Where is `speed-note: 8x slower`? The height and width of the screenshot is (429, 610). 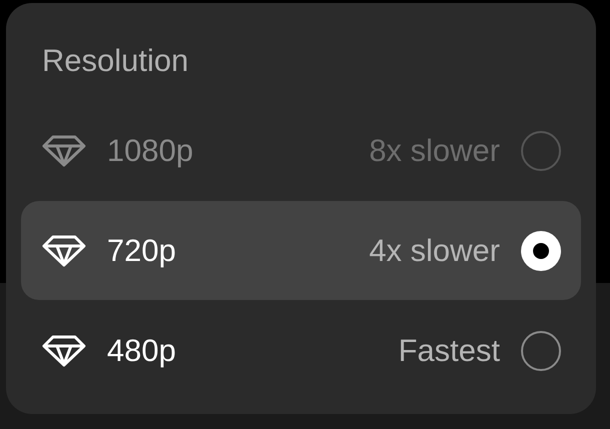
speed-note: 8x slower is located at coordinates (434, 150).